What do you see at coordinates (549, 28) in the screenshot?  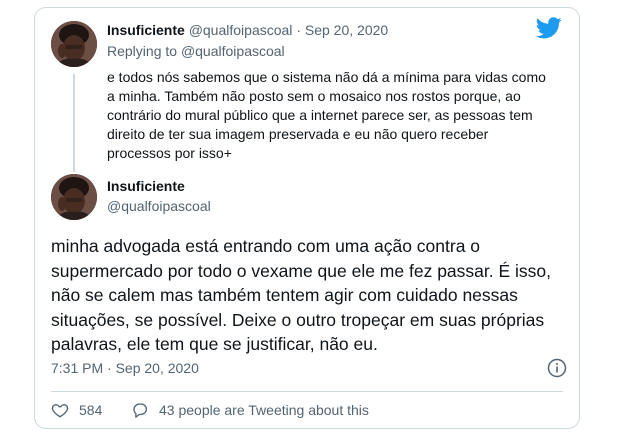 I see `twitter-bird-icon` at bounding box center [549, 28].